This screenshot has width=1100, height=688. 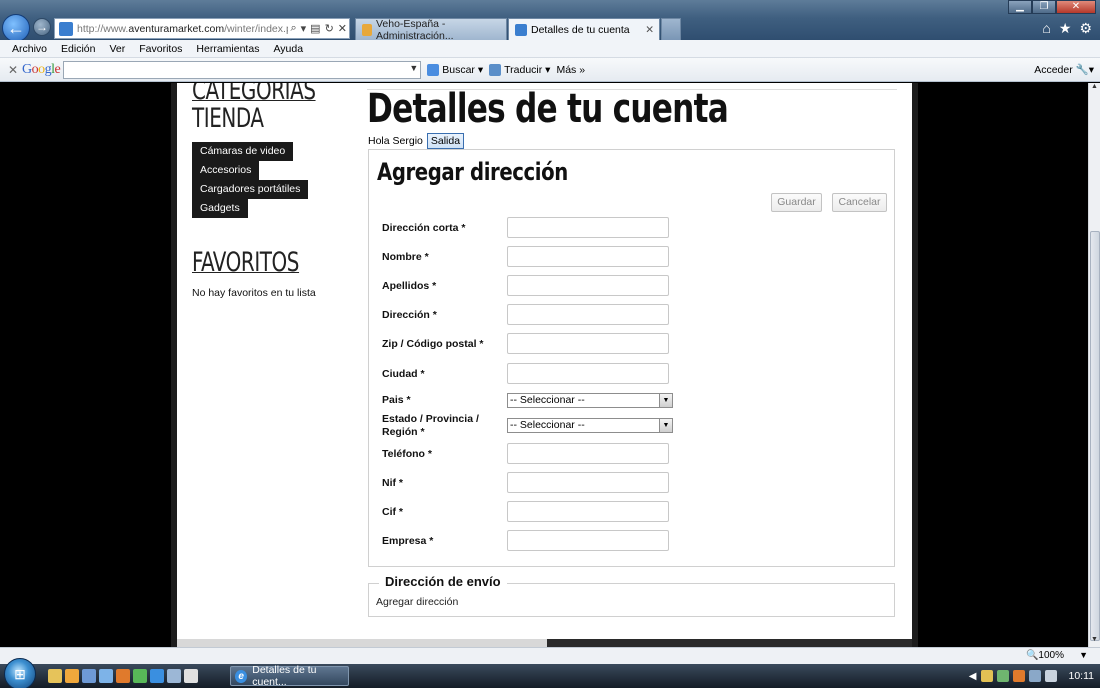 I want to click on field-label: Empresa *, so click(x=408, y=541).